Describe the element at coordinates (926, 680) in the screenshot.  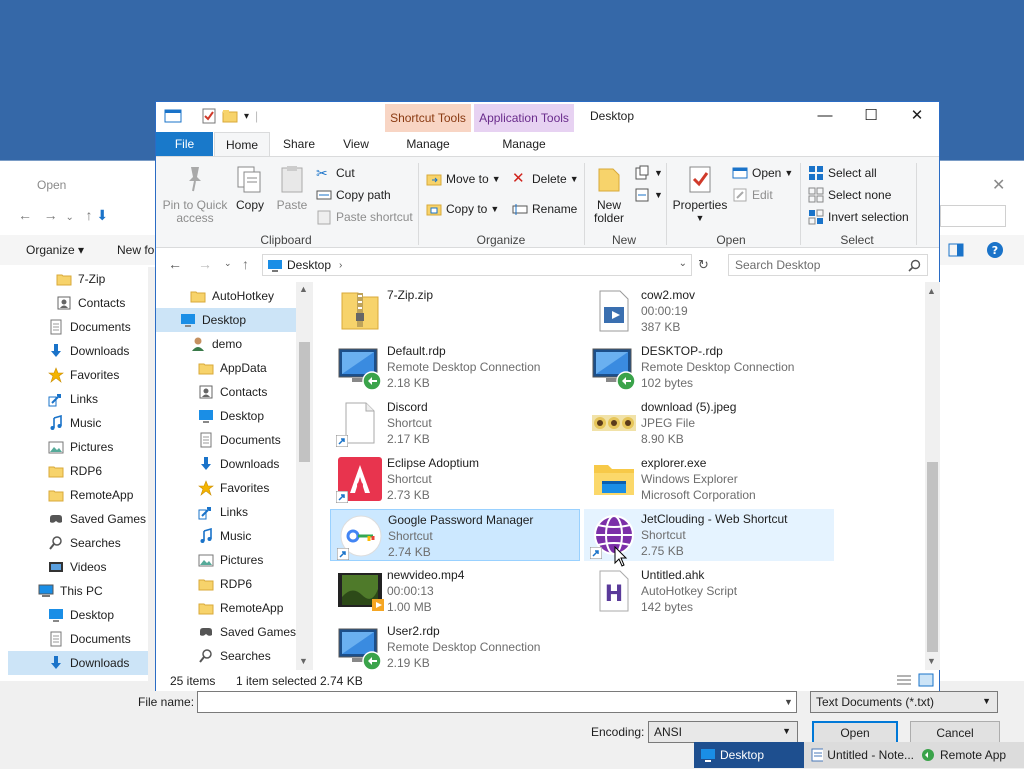
I see `large-icons-view-icon` at that location.